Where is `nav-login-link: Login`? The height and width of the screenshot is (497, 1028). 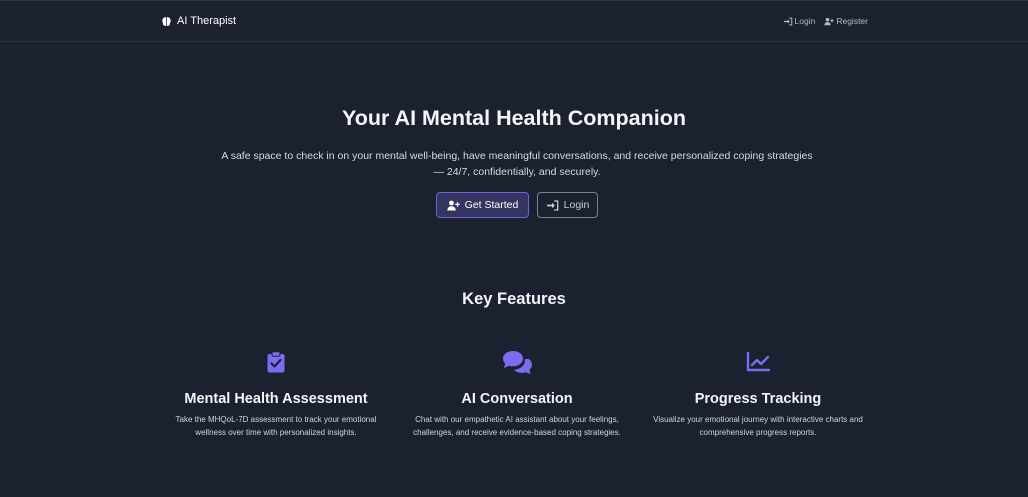
nav-login-link: Login is located at coordinates (799, 21).